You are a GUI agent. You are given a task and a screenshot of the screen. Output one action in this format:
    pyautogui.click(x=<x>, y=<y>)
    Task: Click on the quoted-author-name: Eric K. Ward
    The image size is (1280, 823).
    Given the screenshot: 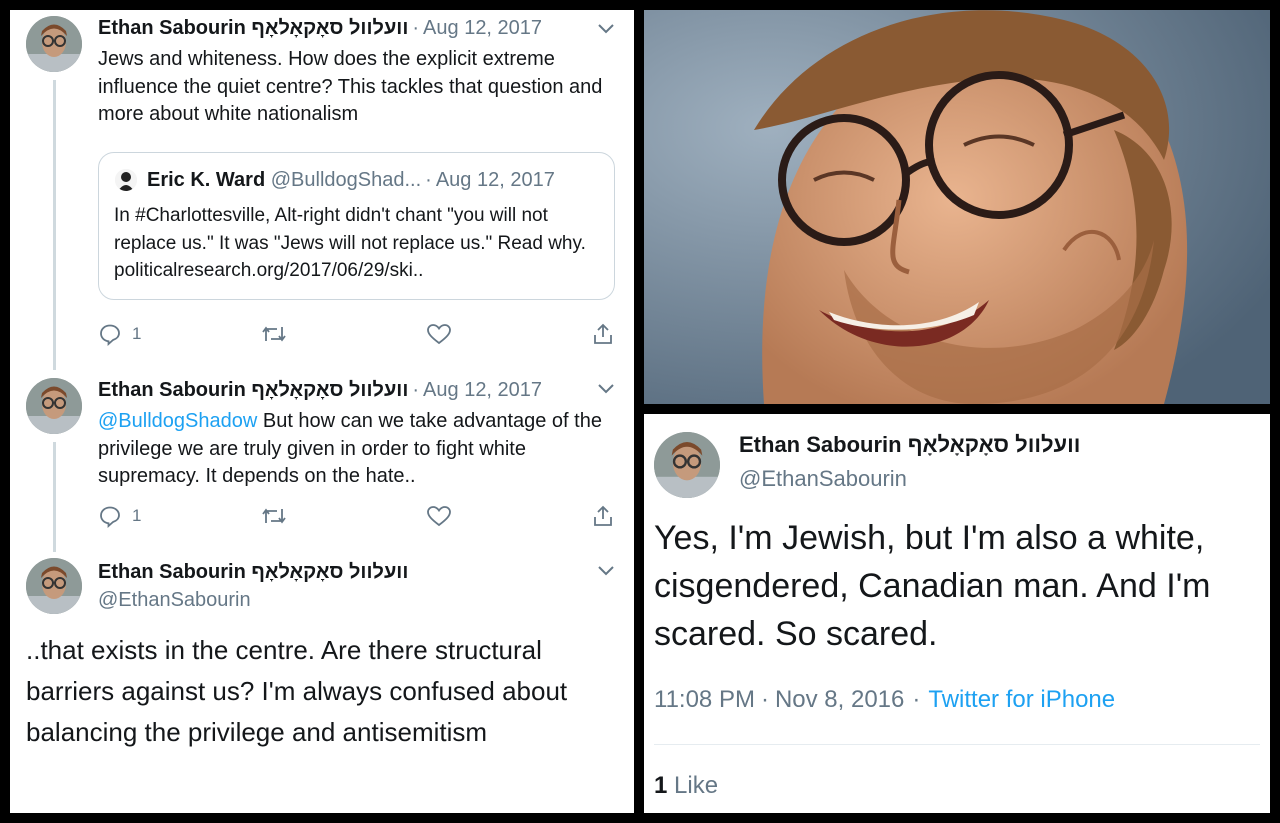 What is the action you would take?
    pyautogui.click(x=206, y=180)
    